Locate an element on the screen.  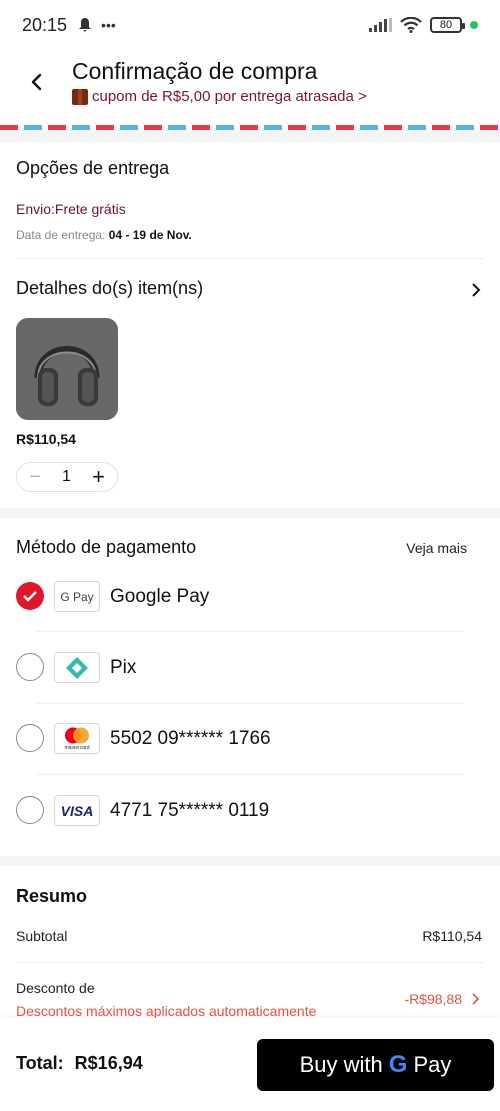
delivery-date: Data de entrega: 04 - 19 de Nov. is located at coordinates (104, 235).